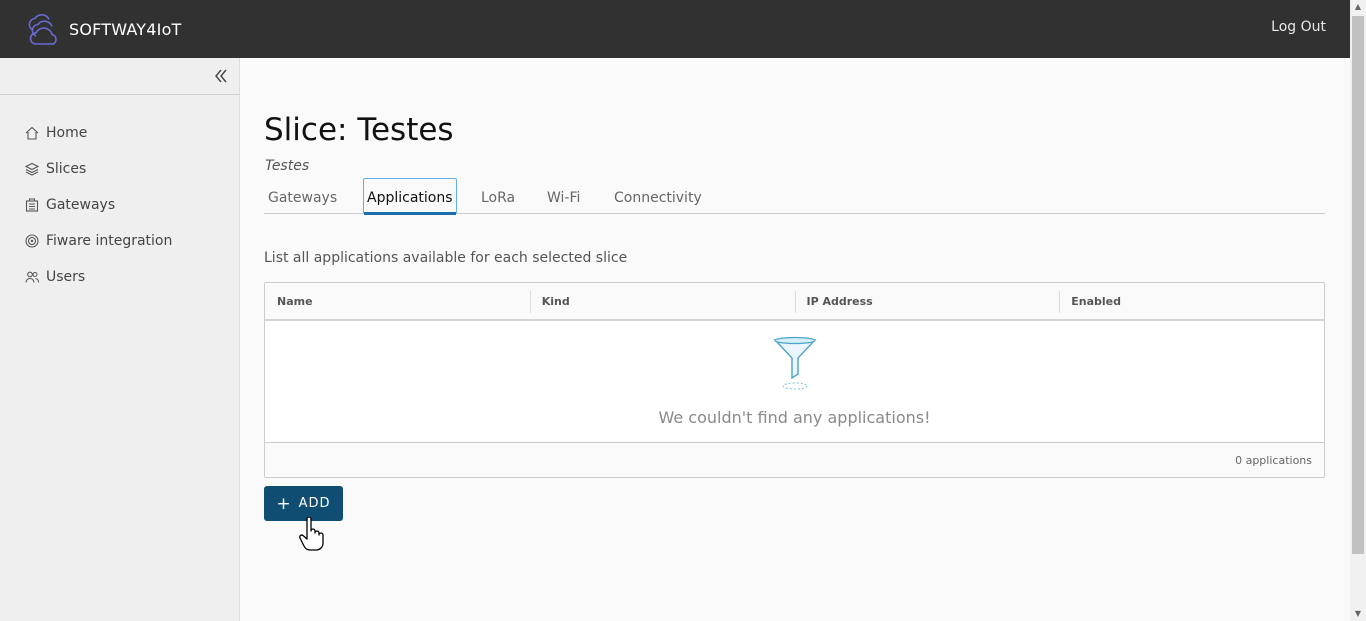 Image resolution: width=1366 pixels, height=621 pixels. Describe the element at coordinates (314, 503) in the screenshot. I see `add-button-label: ADD` at that location.